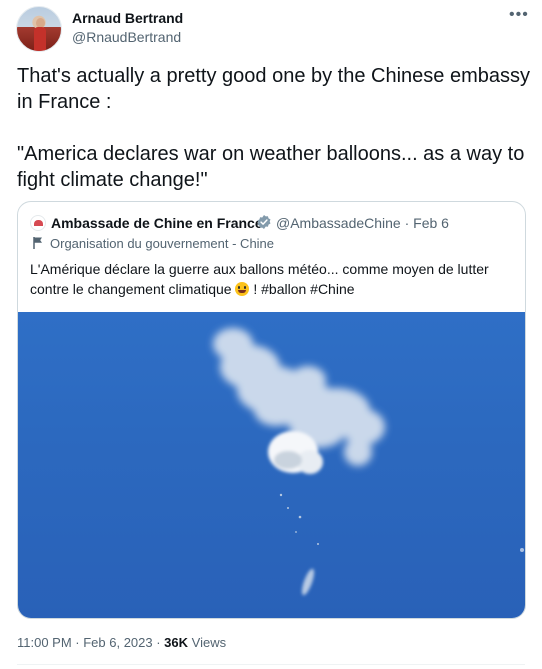 Image resolution: width=542 pixels, height=669 pixels. Describe the element at coordinates (242, 289) in the screenshot. I see `grinning-face-emoji` at that location.